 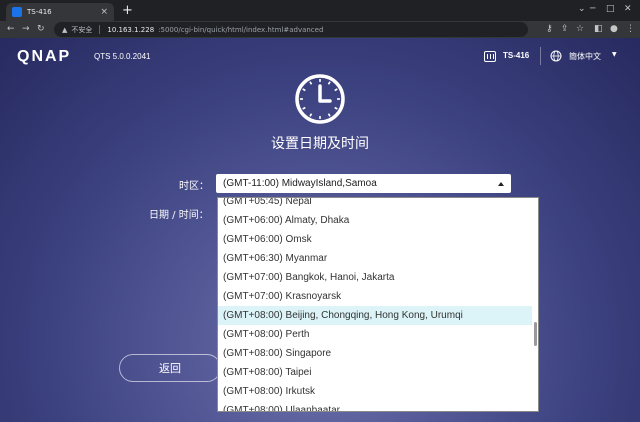 What do you see at coordinates (26, 29) in the screenshot?
I see `forward-arrow-icon: →` at bounding box center [26, 29].